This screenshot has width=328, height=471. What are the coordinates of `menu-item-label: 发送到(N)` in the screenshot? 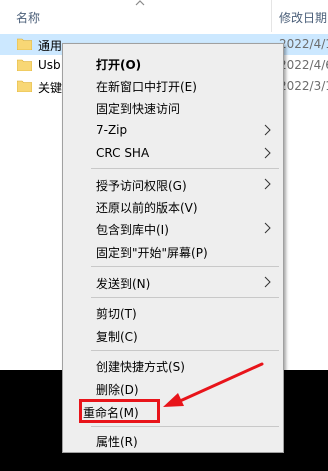 It's located at (123, 284).